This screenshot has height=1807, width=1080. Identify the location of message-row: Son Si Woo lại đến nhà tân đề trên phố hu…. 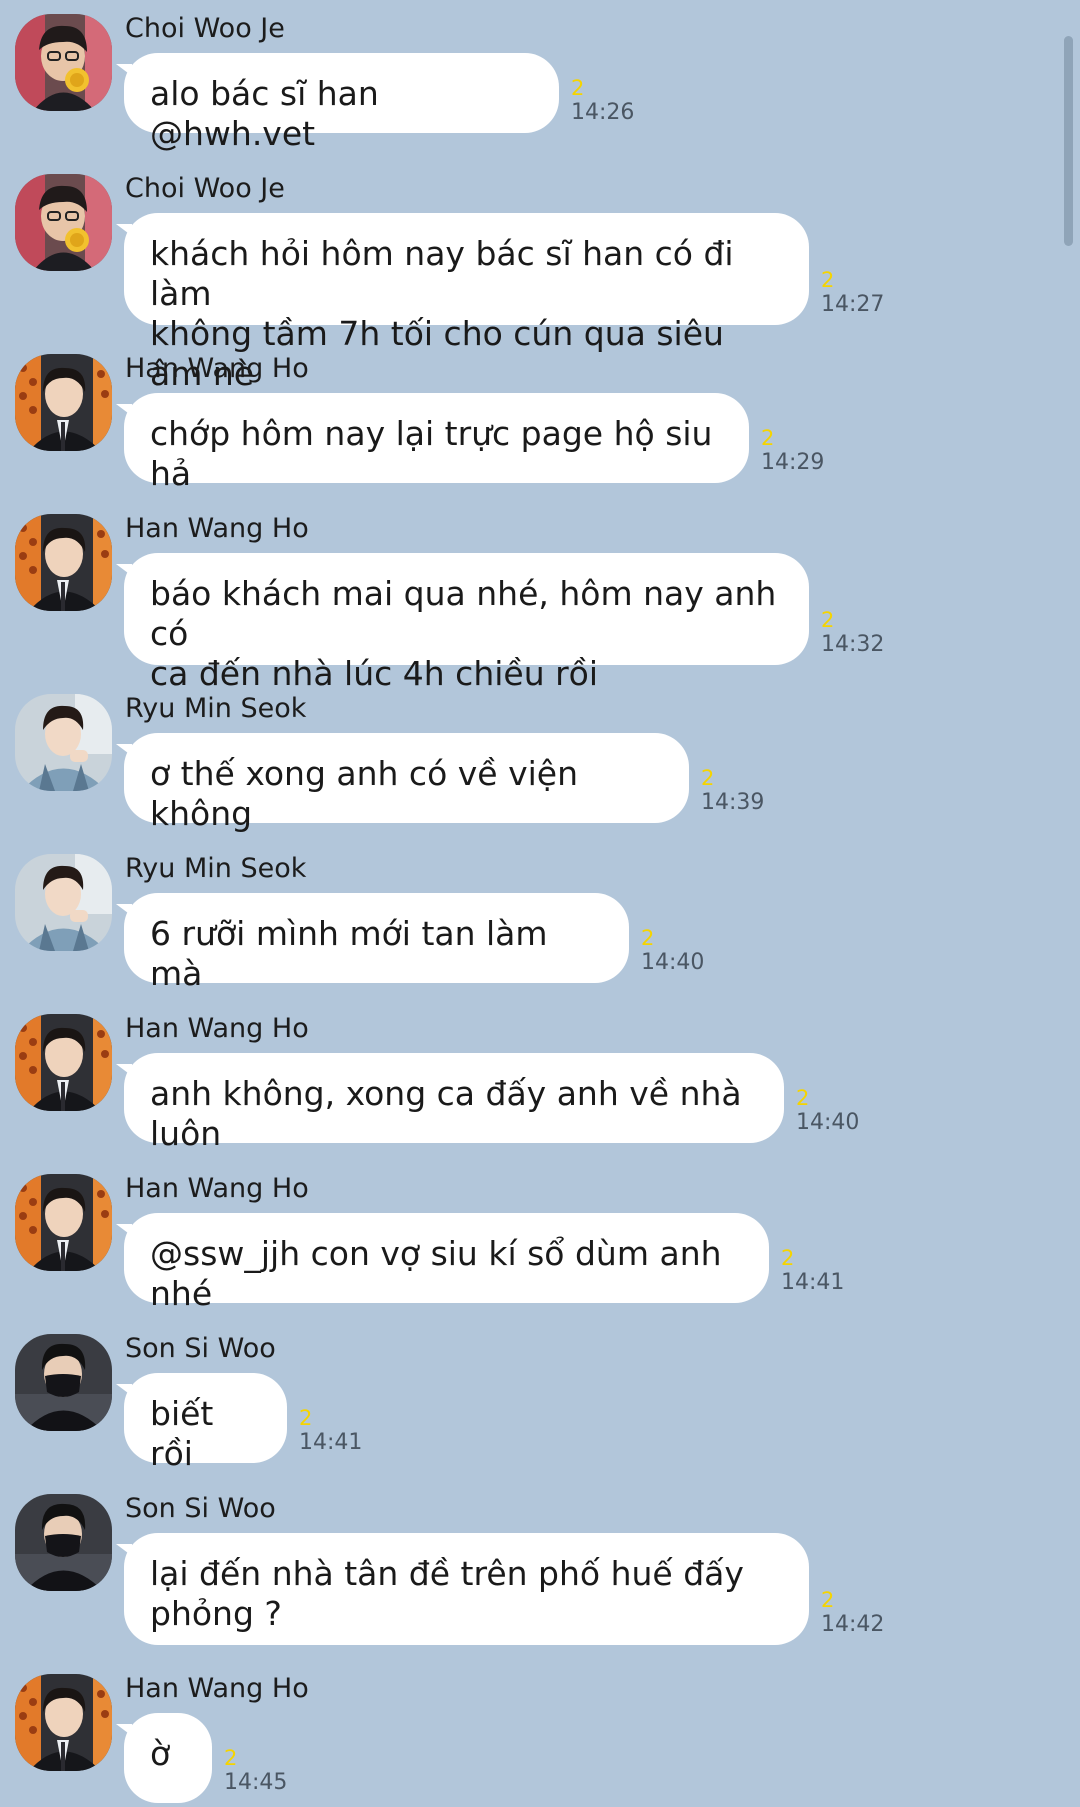
(530, 1565).